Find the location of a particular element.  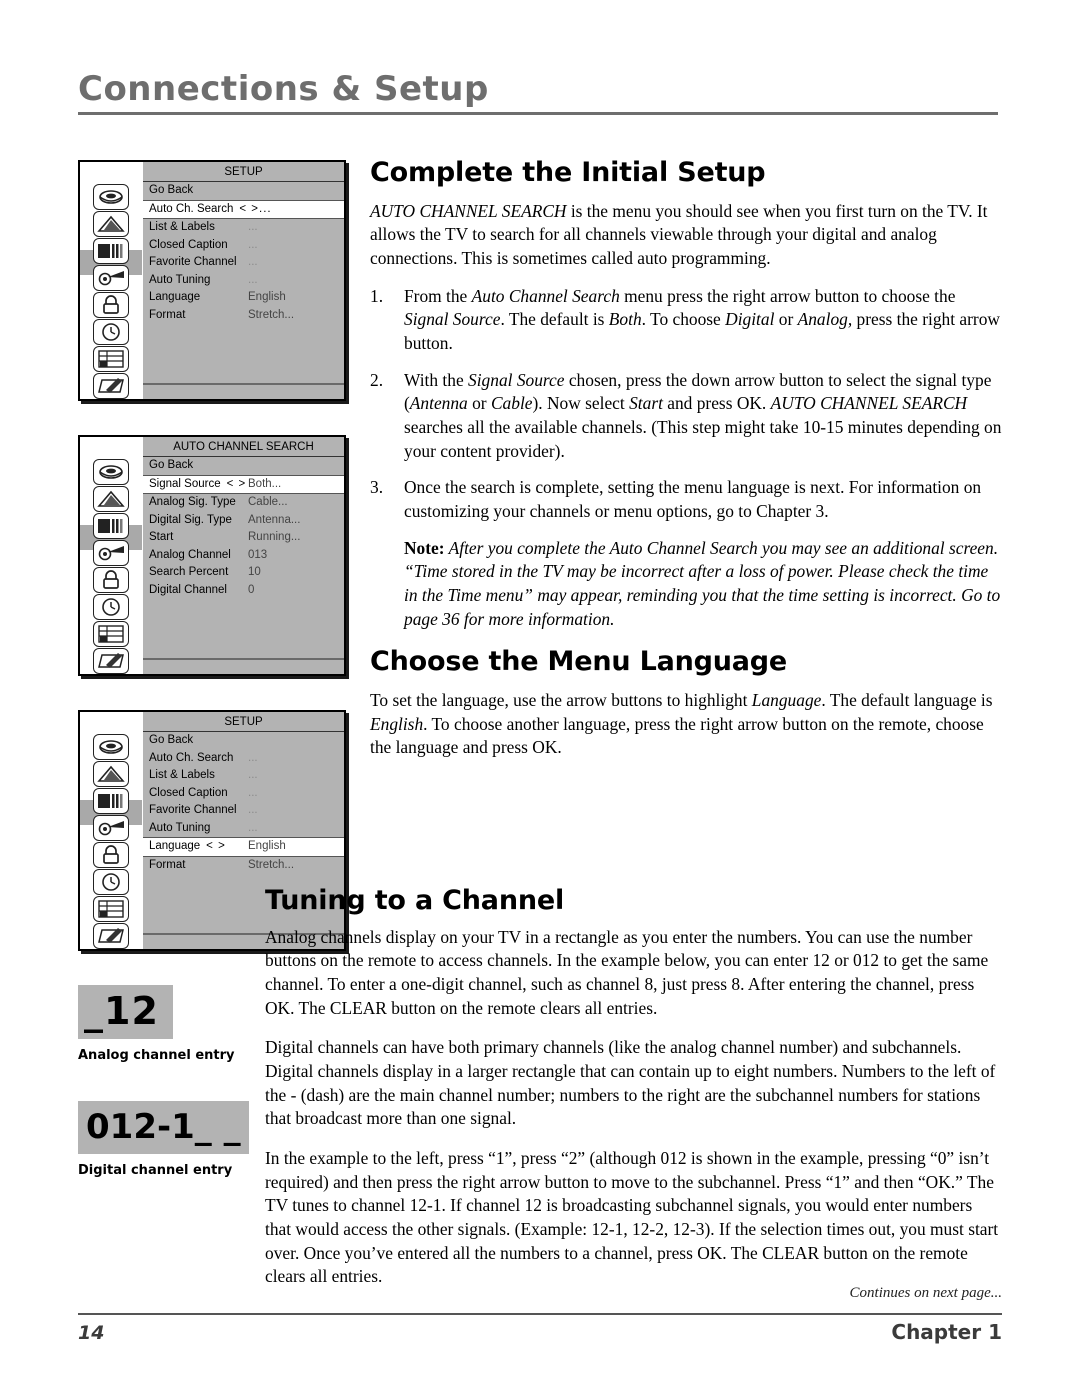

menu-row-label: Start is located at coordinates (161, 537).